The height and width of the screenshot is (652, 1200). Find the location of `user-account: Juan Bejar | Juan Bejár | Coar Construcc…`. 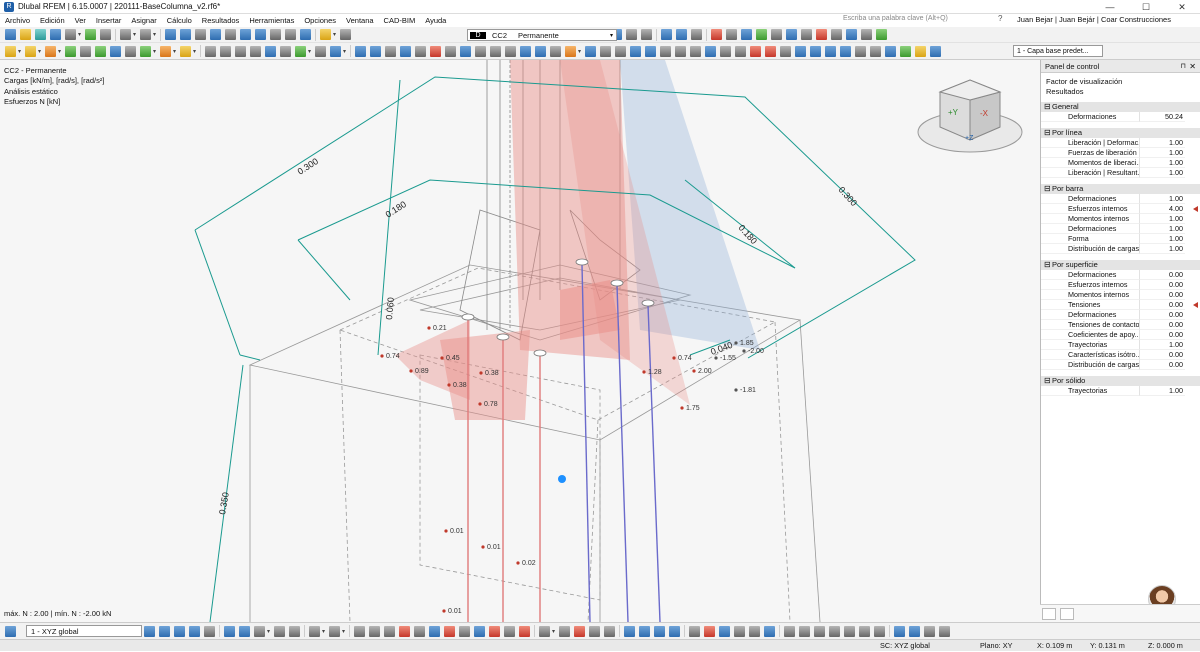

user-account: Juan Bejar | Juan Bejár | Coar Construcc… is located at coordinates (1094, 19).